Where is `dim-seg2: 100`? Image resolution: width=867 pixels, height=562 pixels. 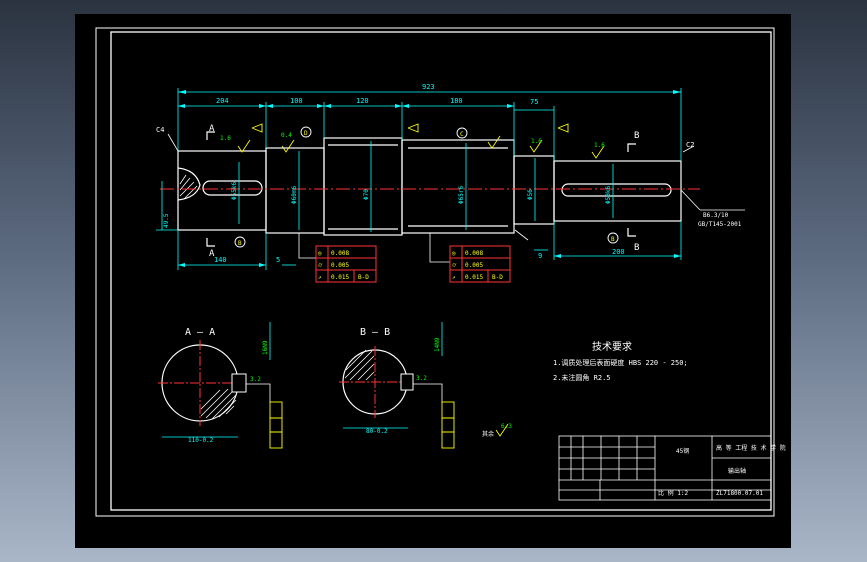 dim-seg2: 100 is located at coordinates (296, 101).